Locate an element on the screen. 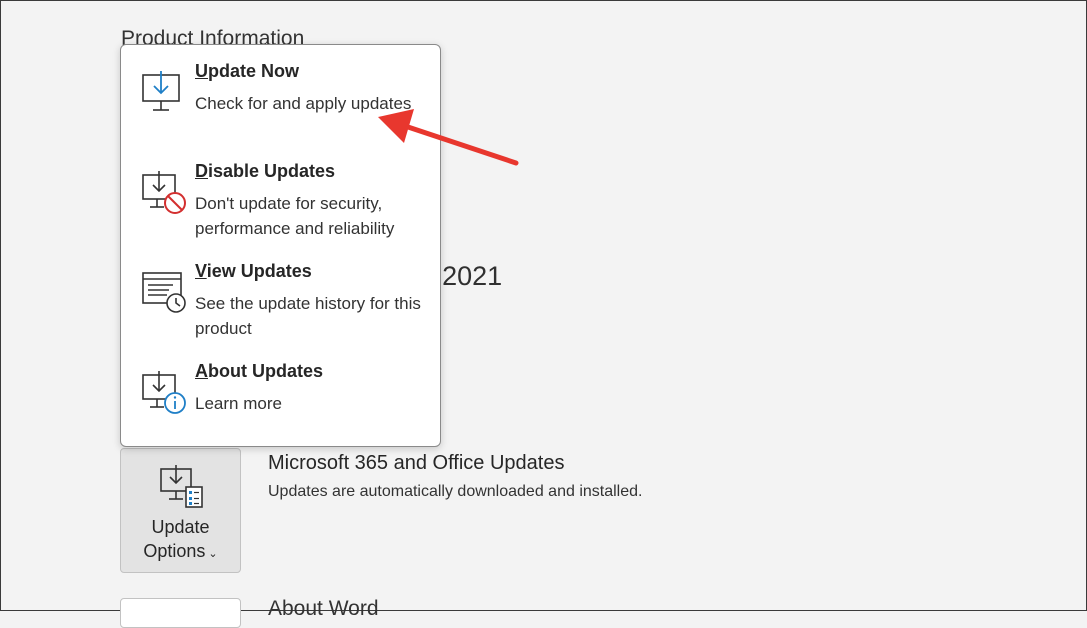  update-options-button: Update Options ⌄ is located at coordinates (180, 510).